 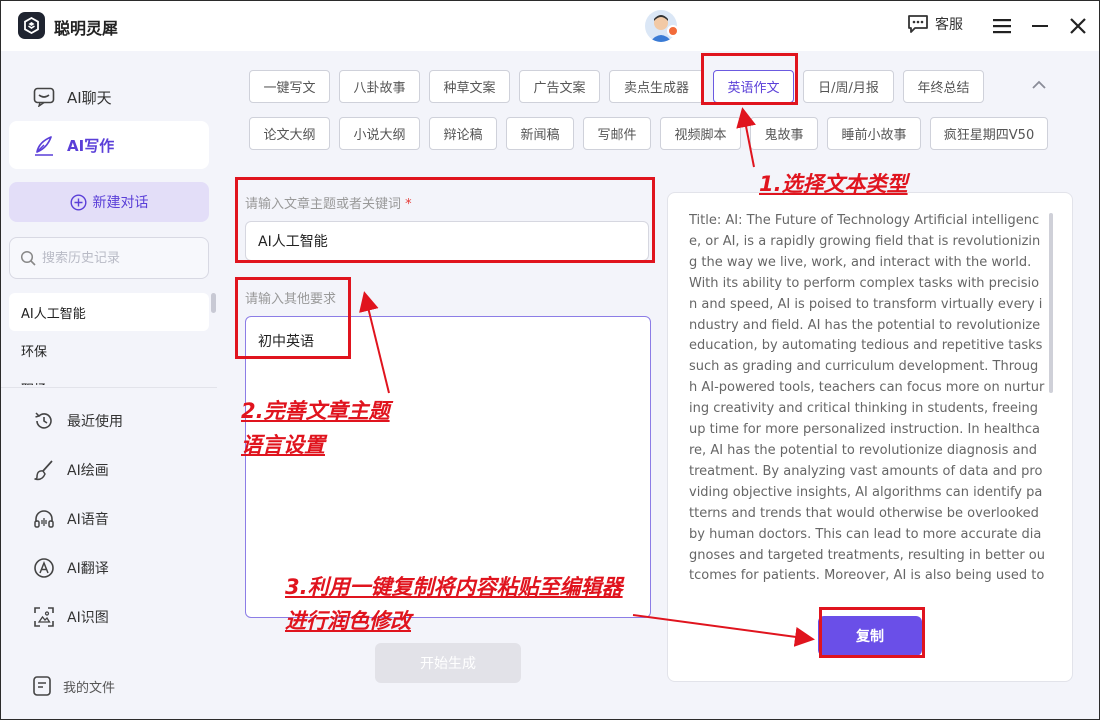 I want to click on sidebar-item-ai-painting: AI绘画, so click(x=71, y=470).